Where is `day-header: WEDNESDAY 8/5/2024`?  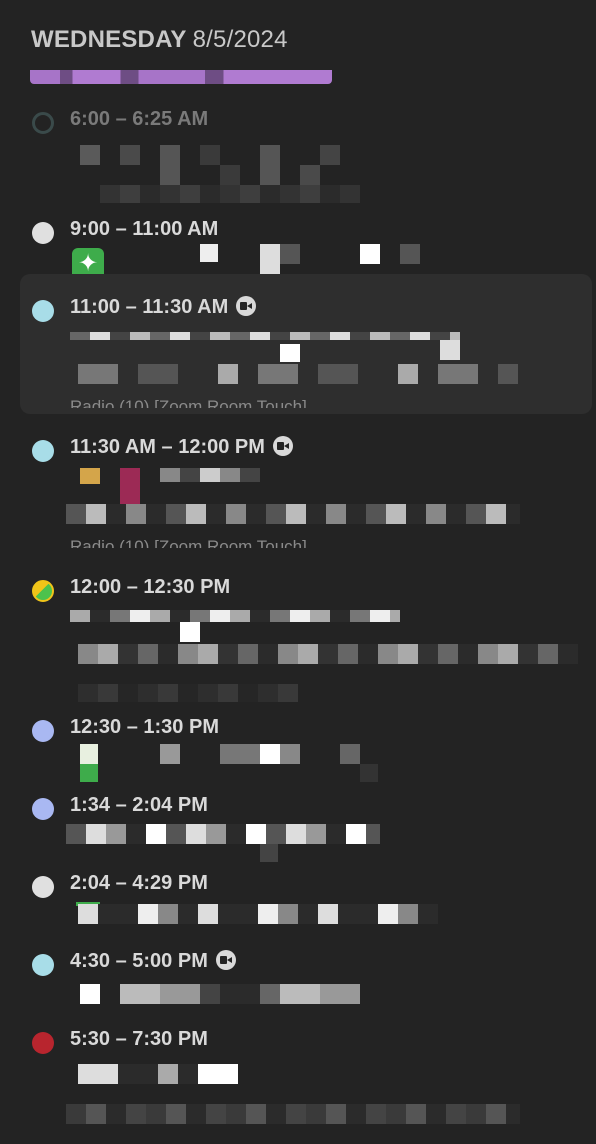 day-header: WEDNESDAY 8/5/2024 is located at coordinates (159, 40).